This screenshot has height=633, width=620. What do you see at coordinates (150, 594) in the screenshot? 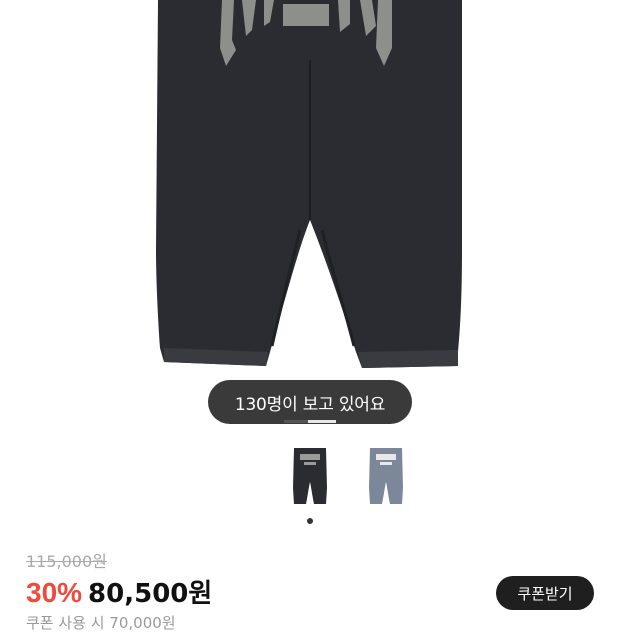
I see `sale-price: 80,500원` at bounding box center [150, 594].